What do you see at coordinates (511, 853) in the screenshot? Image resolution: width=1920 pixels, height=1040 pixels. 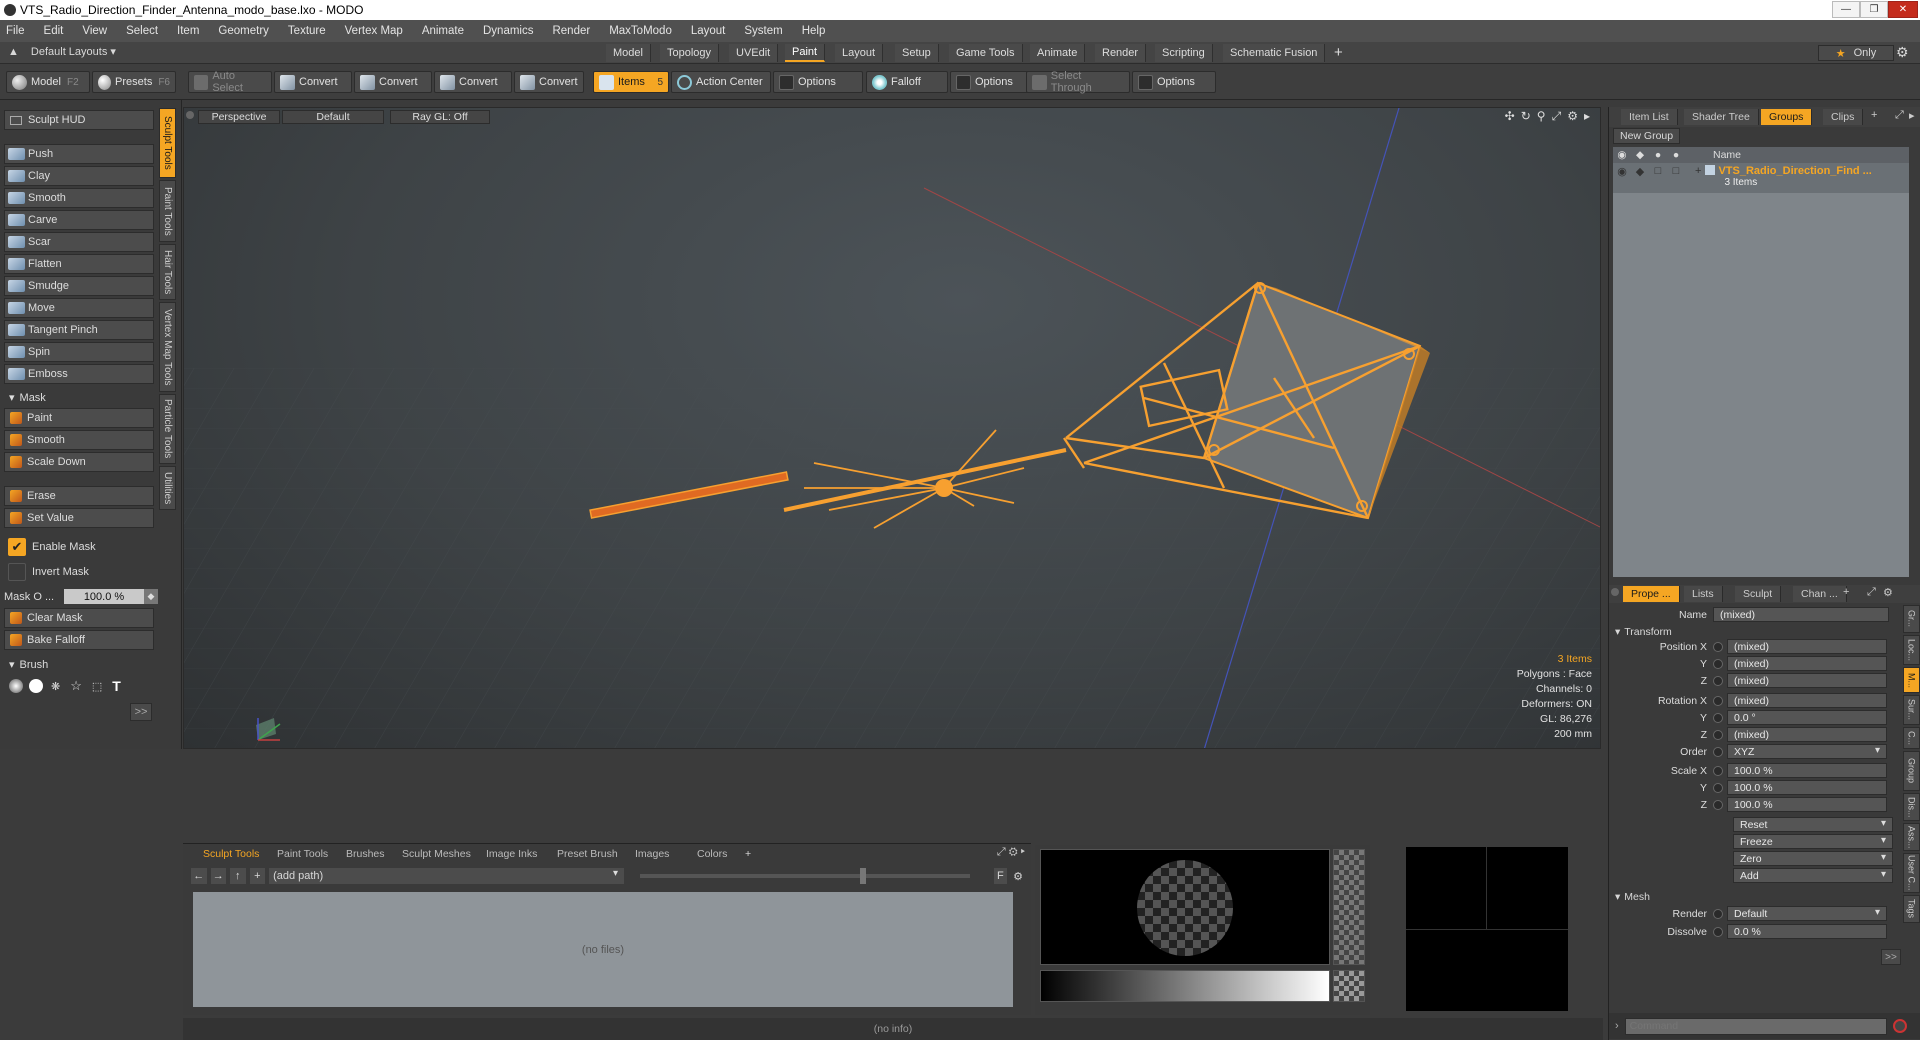 I see `btab-image-inks: Image Inks` at bounding box center [511, 853].